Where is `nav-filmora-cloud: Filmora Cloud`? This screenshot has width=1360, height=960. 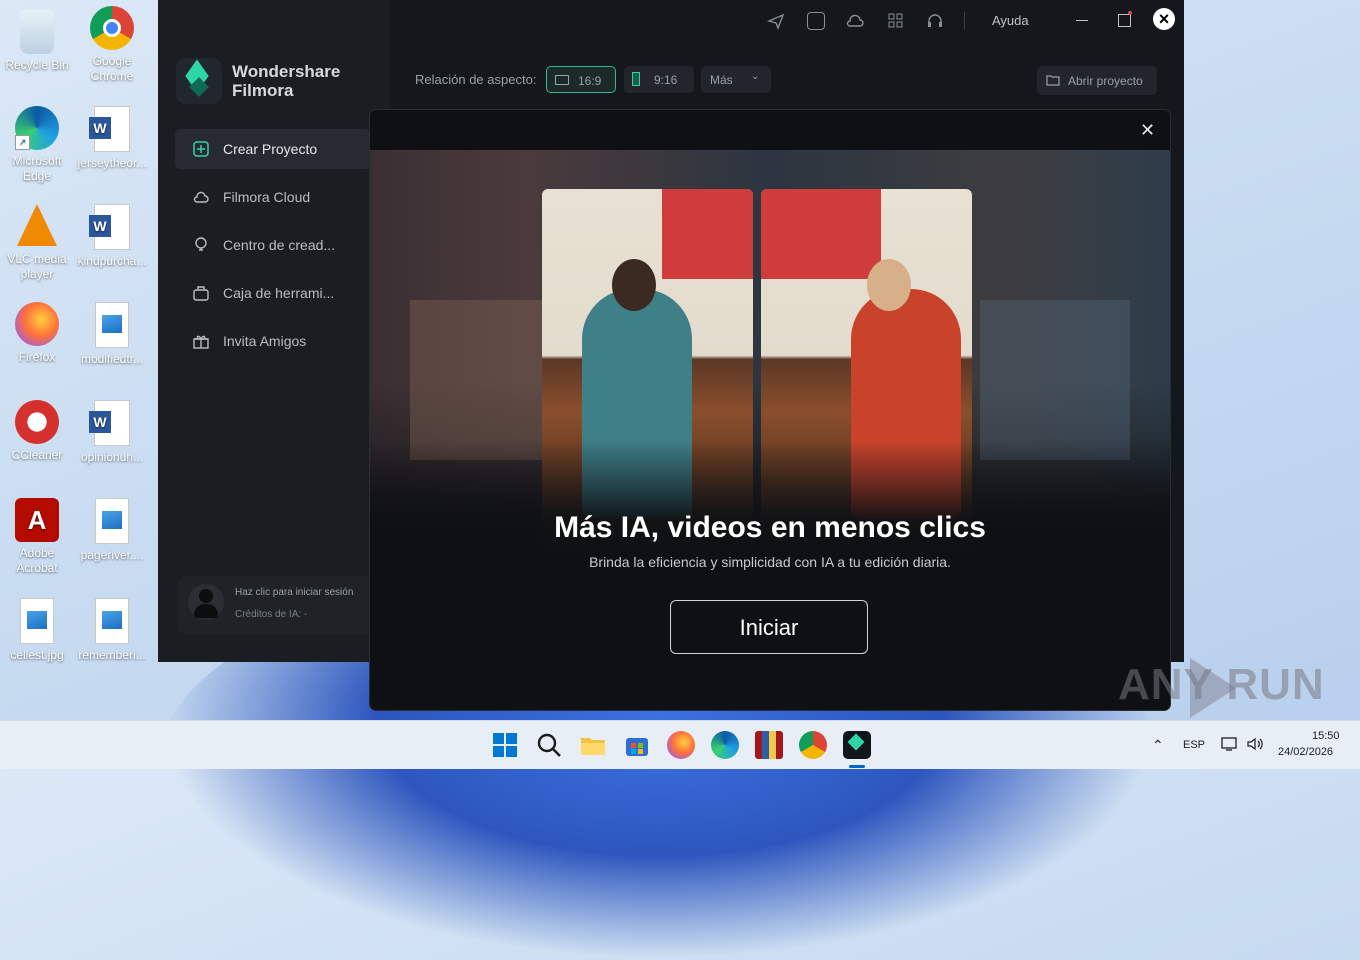 nav-filmora-cloud: Filmora Cloud is located at coordinates (280, 197).